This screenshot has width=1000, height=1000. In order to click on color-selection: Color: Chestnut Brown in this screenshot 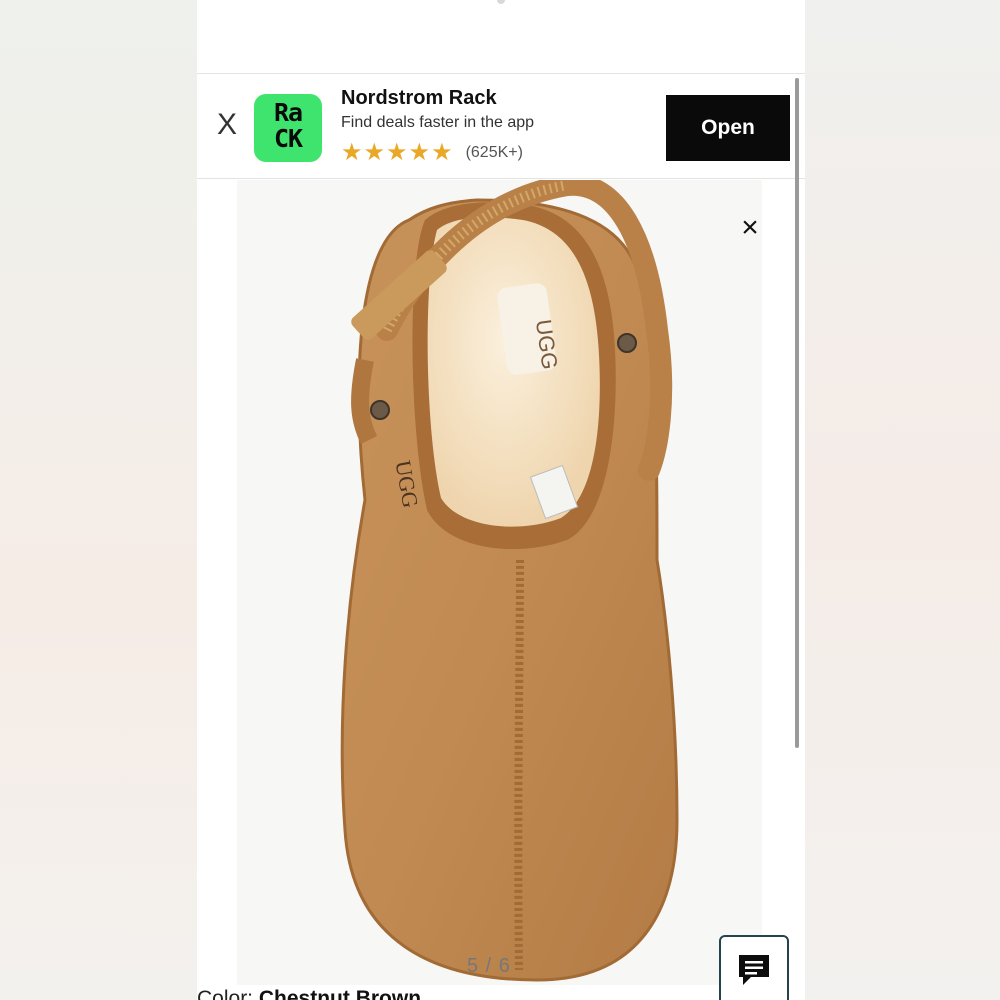, I will do `click(309, 993)`.